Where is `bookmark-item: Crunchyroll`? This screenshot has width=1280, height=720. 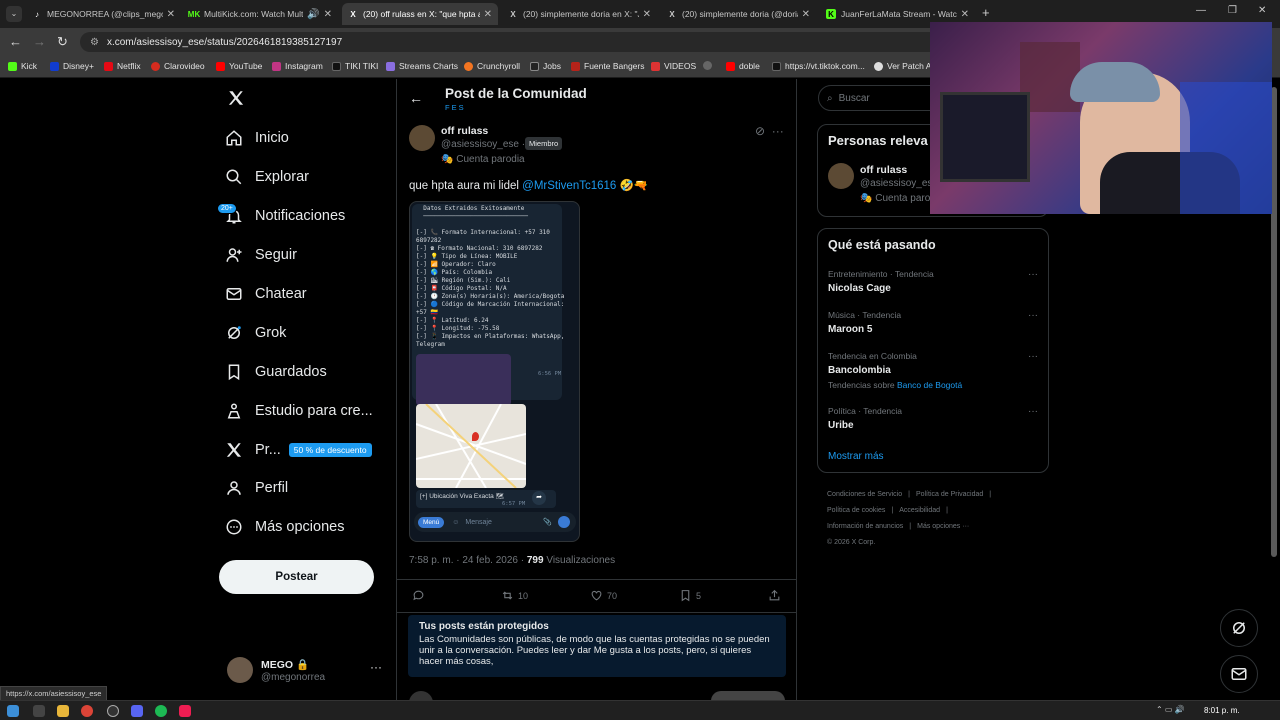 bookmark-item: Crunchyroll is located at coordinates (492, 66).